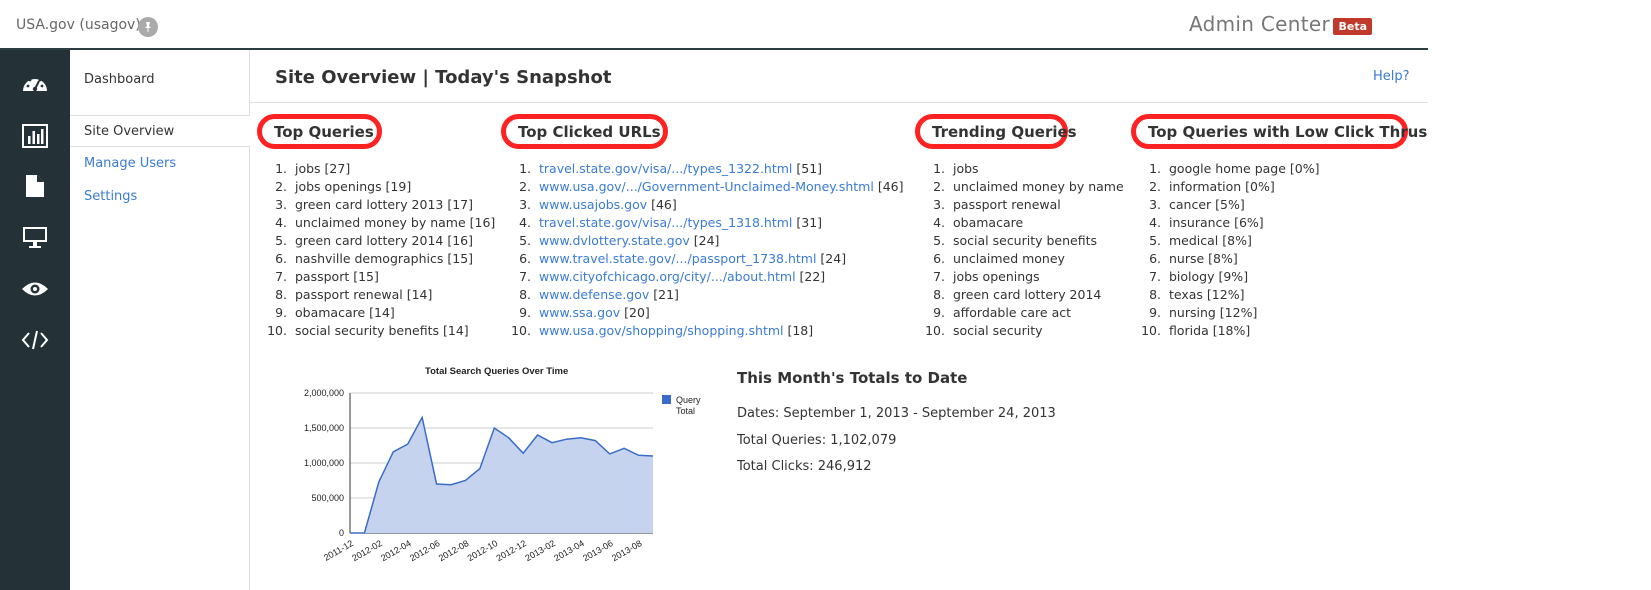  I want to click on help-link: Help?, so click(1391, 76).